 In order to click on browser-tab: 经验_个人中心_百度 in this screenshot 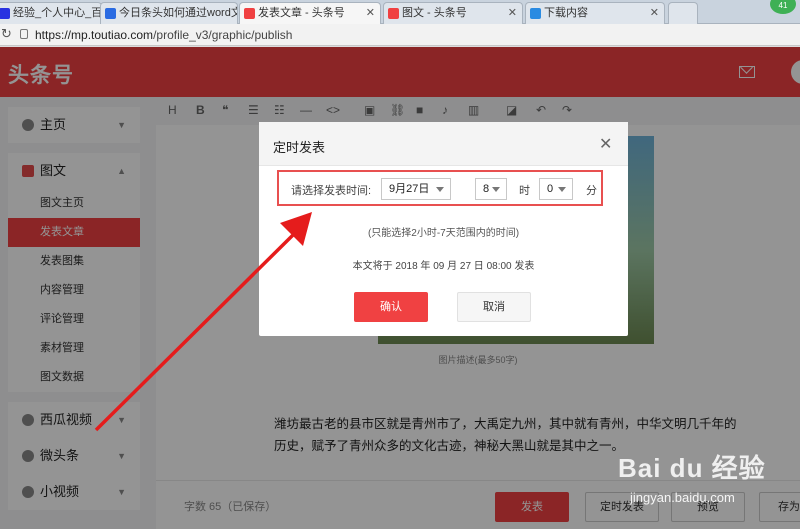, I will do `click(51, 13)`.